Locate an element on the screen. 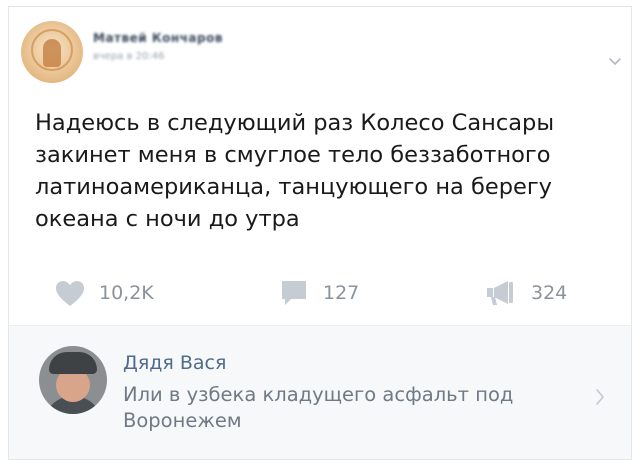  commenter-avatar is located at coordinates (73, 380).